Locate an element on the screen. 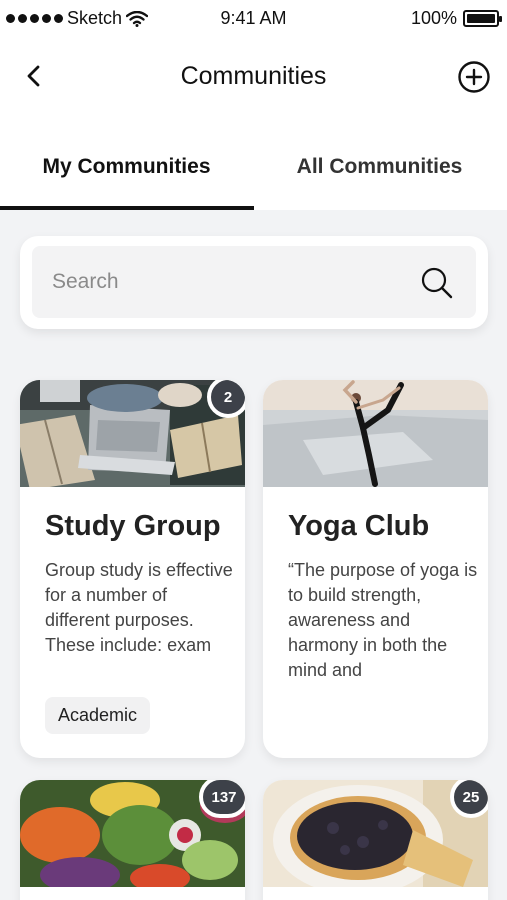 This screenshot has width=507, height=900. study-group-image: 2 is located at coordinates (132, 433).